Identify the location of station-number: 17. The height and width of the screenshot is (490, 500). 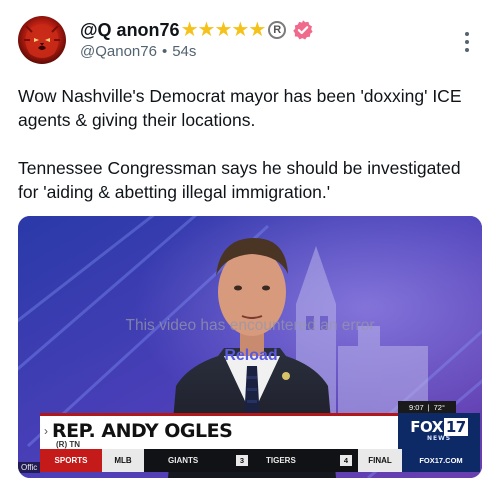
(455, 427).